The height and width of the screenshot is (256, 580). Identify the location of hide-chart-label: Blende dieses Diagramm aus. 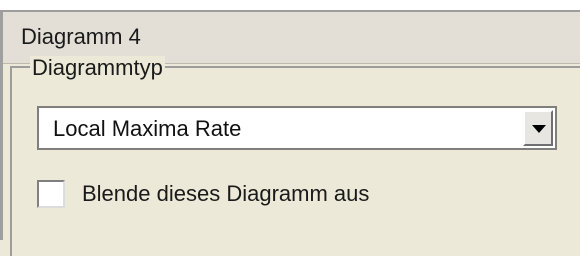
(225, 194).